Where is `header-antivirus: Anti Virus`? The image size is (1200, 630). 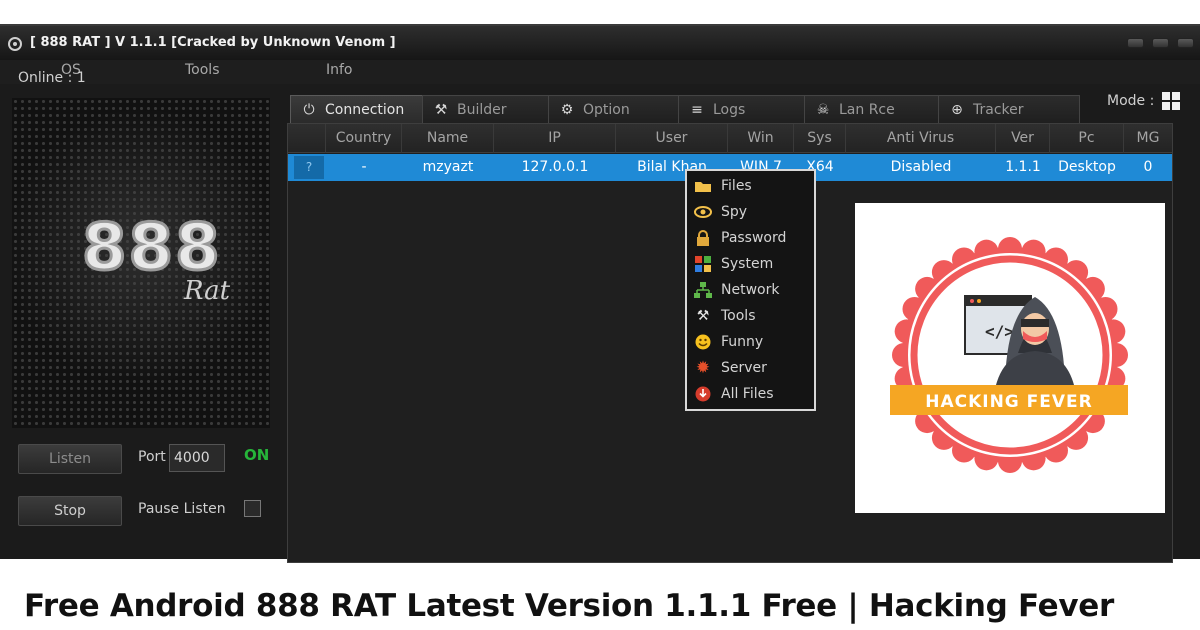
header-antivirus: Anti Virus is located at coordinates (921, 138).